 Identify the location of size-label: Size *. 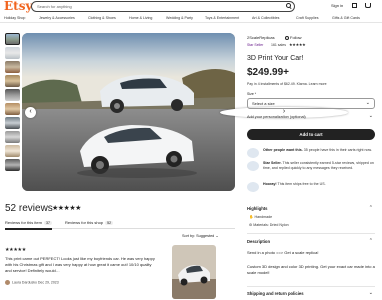
(252, 94).